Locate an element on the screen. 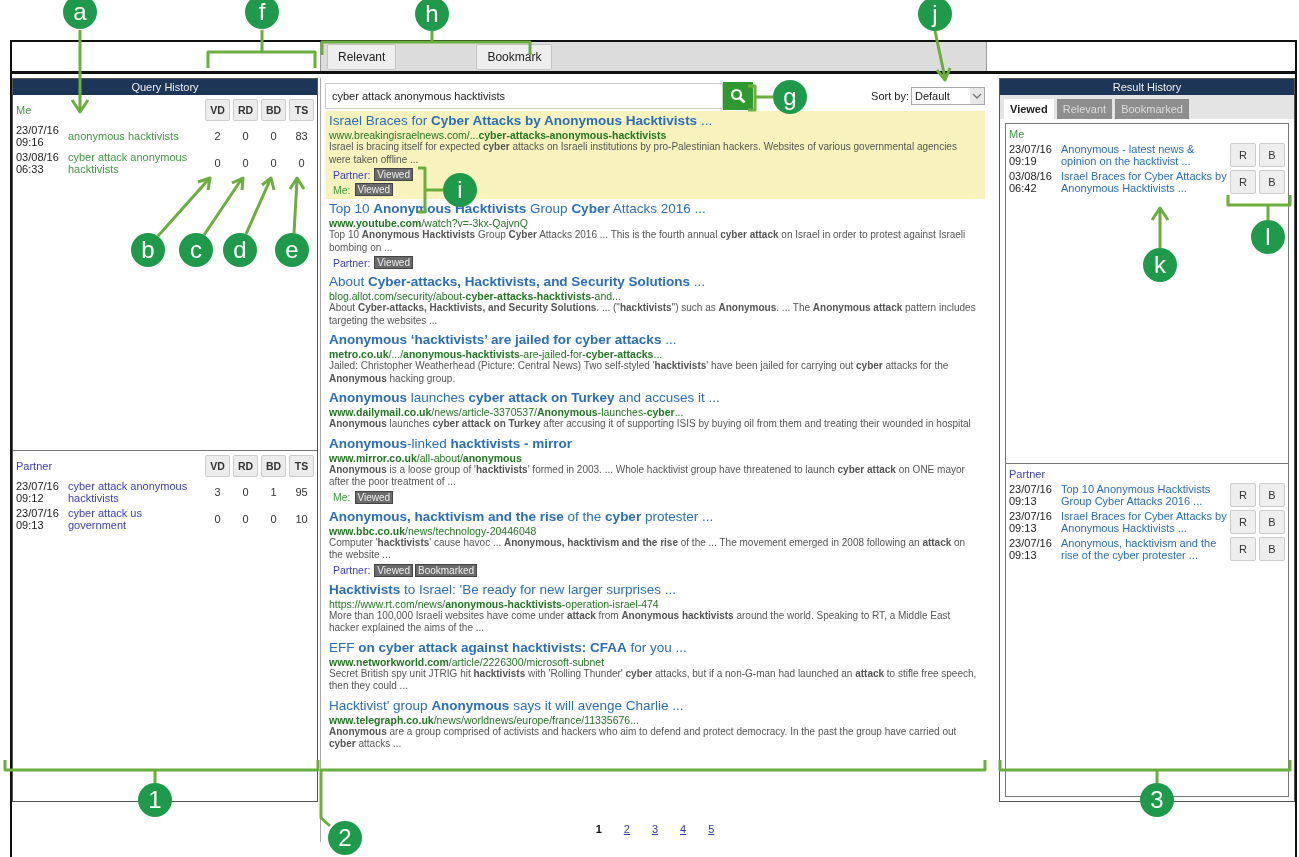 The width and height of the screenshot is (1299, 857). result-url: www.mirror.co.uk/all-about/anonymous is located at coordinates (426, 457).